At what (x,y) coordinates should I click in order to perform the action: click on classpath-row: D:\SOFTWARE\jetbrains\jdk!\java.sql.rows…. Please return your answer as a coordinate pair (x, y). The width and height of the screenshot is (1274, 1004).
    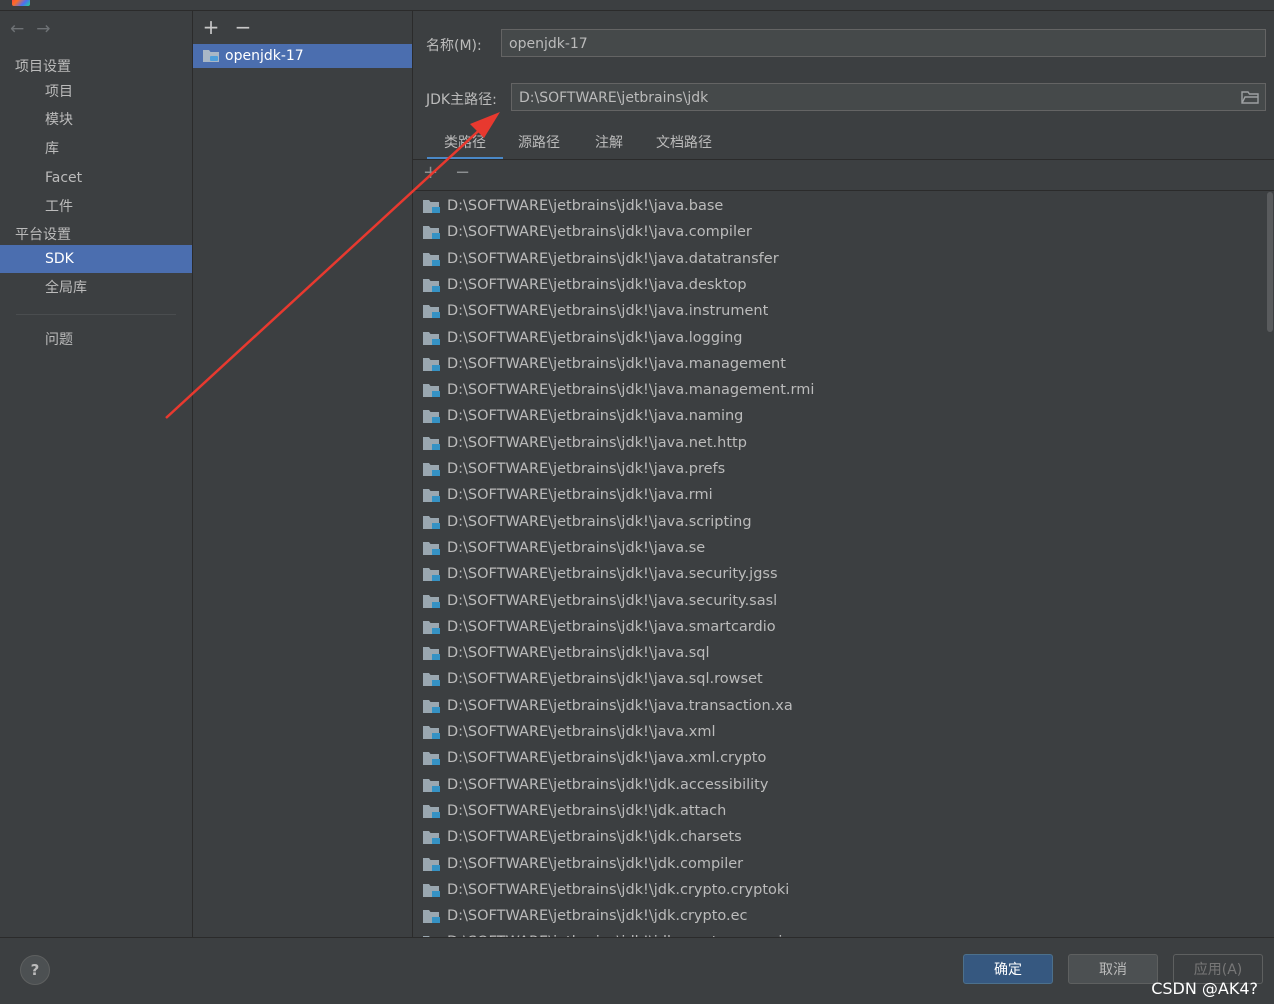
    Looking at the image, I should click on (593, 679).